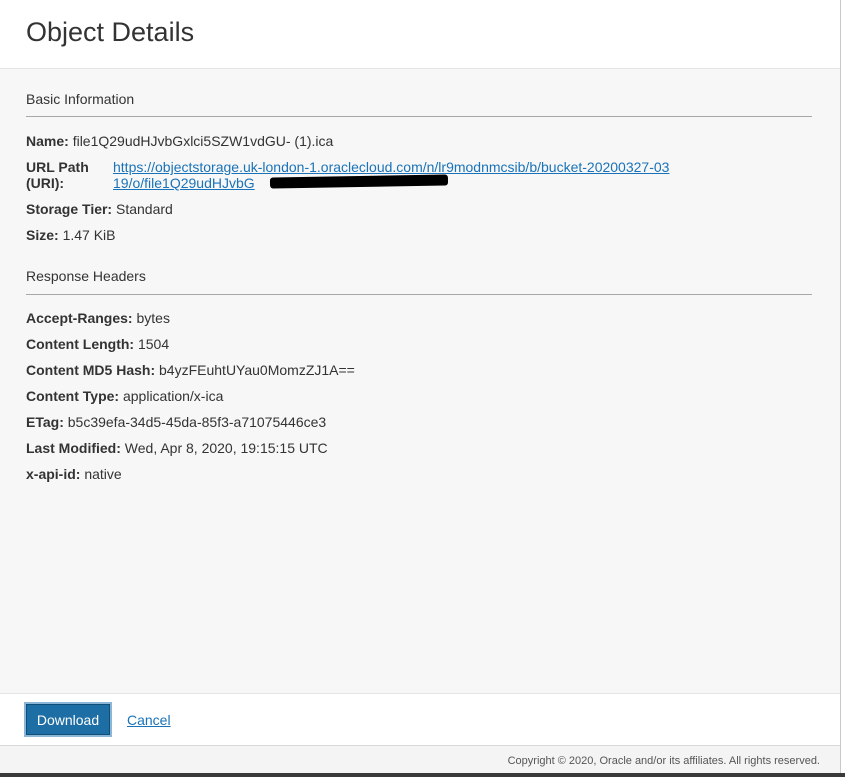 Image resolution: width=845 pixels, height=777 pixels. Describe the element at coordinates (73, 396) in the screenshot. I see `header-label: Content Type:` at that location.